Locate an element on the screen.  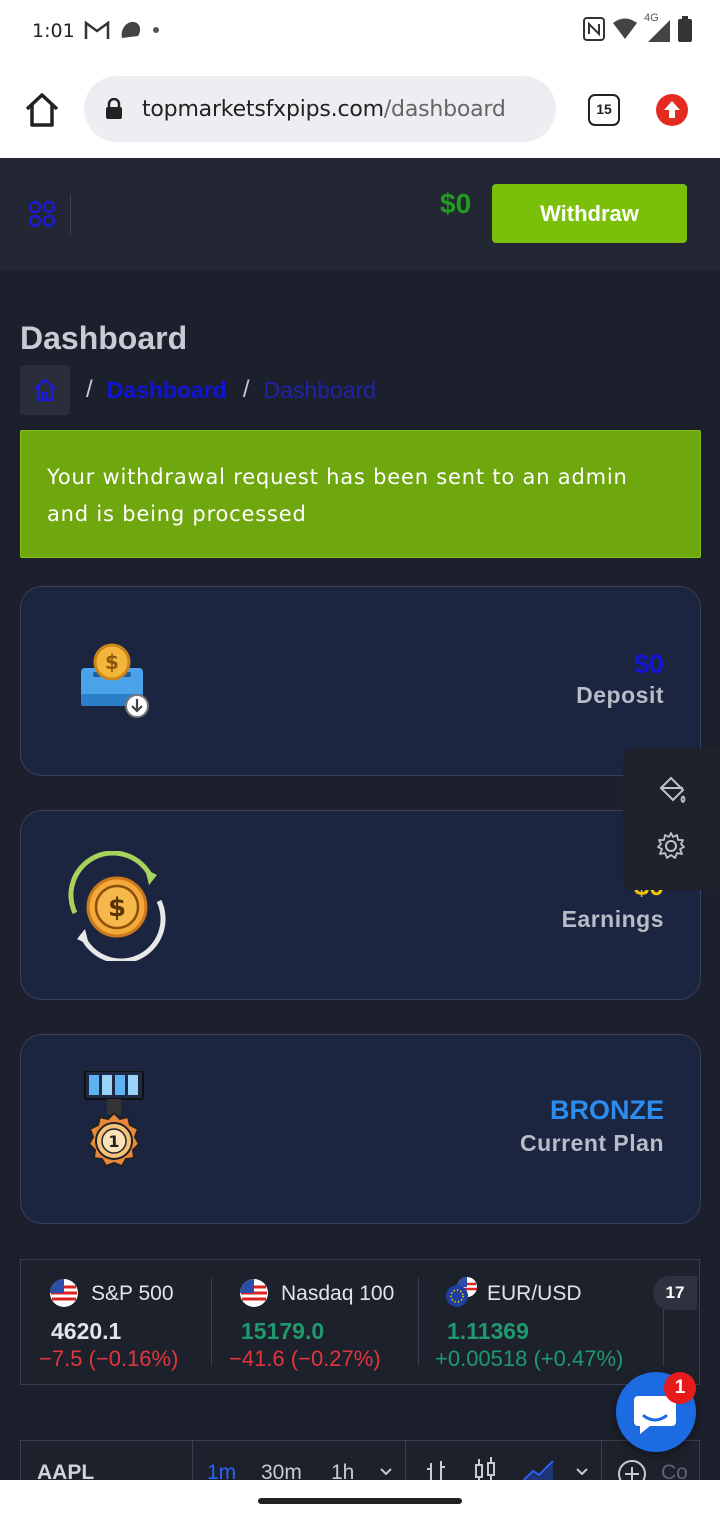
ticker-change: +0.00518 (+0.47%) is located at coordinates (529, 1358).